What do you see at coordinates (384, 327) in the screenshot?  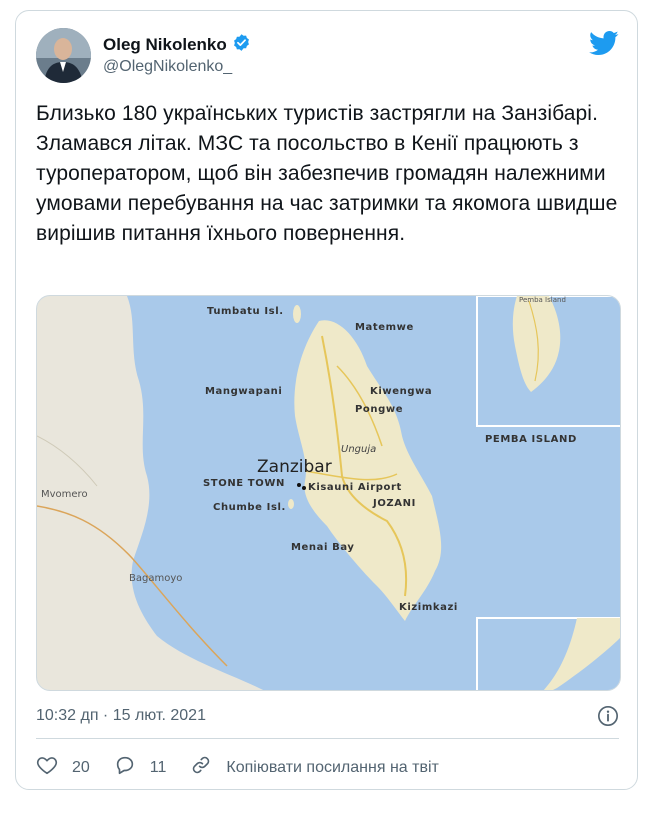 I see `map-label-matemwe: Matemwe` at bounding box center [384, 327].